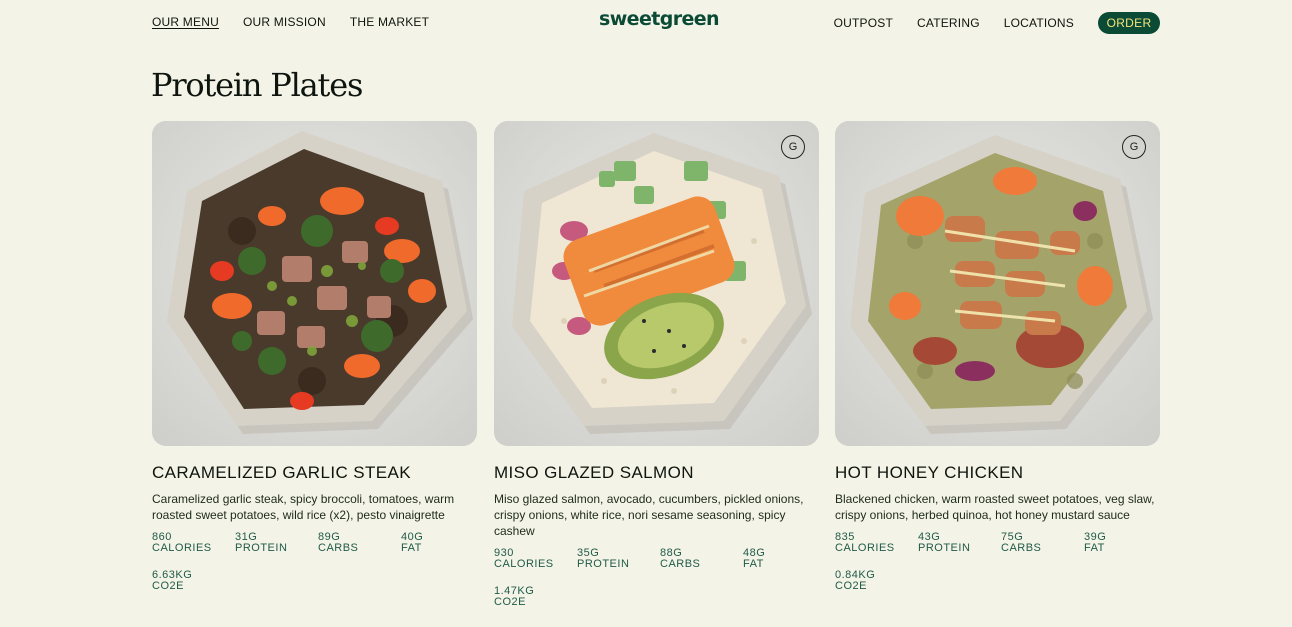 The height and width of the screenshot is (627, 1292). What do you see at coordinates (863, 23) in the screenshot?
I see `nav-outpost-link: OUTPOST` at bounding box center [863, 23].